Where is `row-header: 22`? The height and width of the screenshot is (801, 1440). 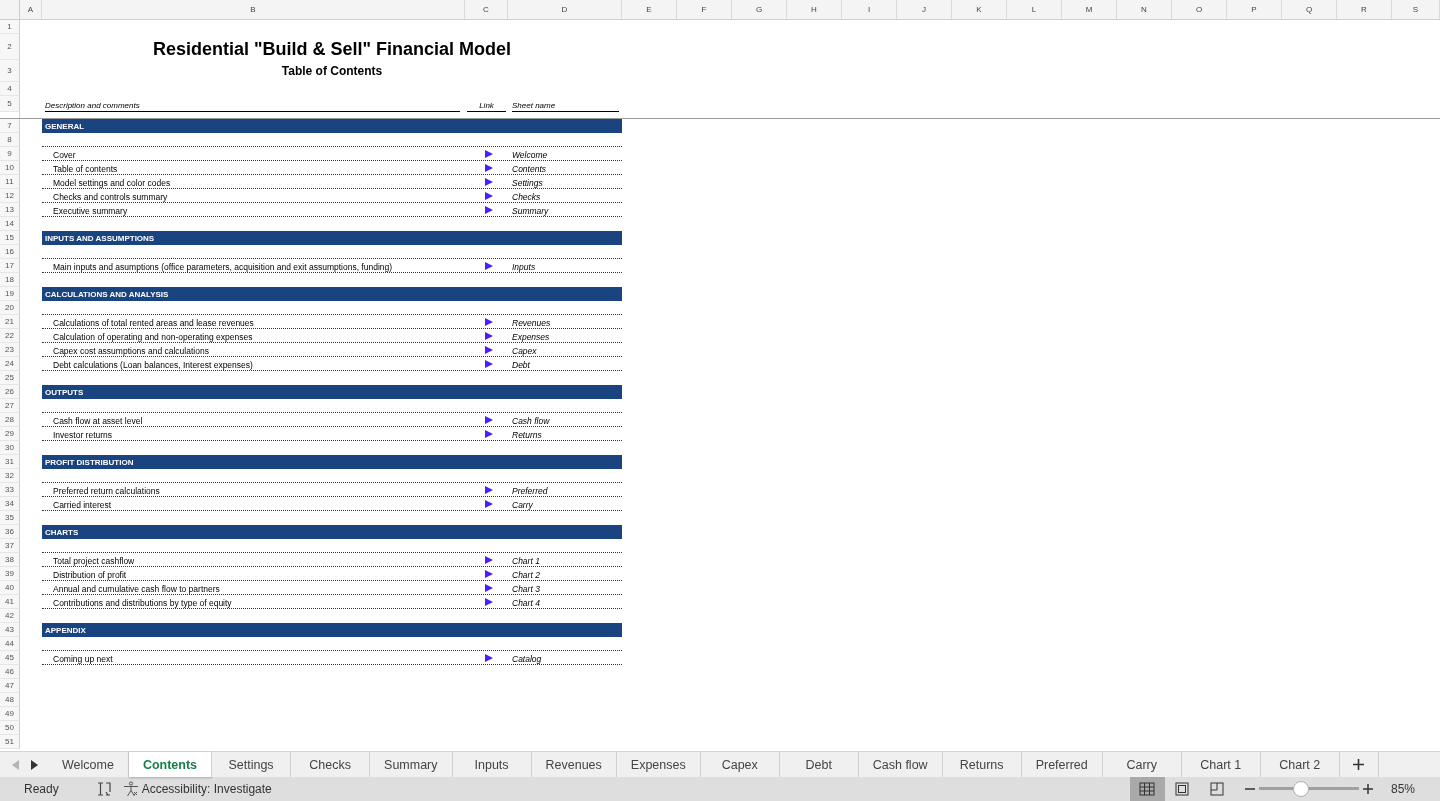
row-header: 22 is located at coordinates (10, 336).